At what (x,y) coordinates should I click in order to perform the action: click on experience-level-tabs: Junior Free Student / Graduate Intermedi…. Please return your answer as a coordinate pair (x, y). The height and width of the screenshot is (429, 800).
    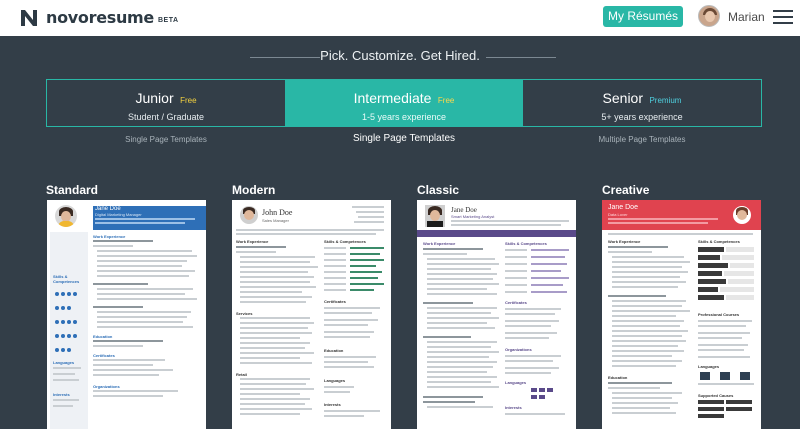
    Looking at the image, I should click on (404, 103).